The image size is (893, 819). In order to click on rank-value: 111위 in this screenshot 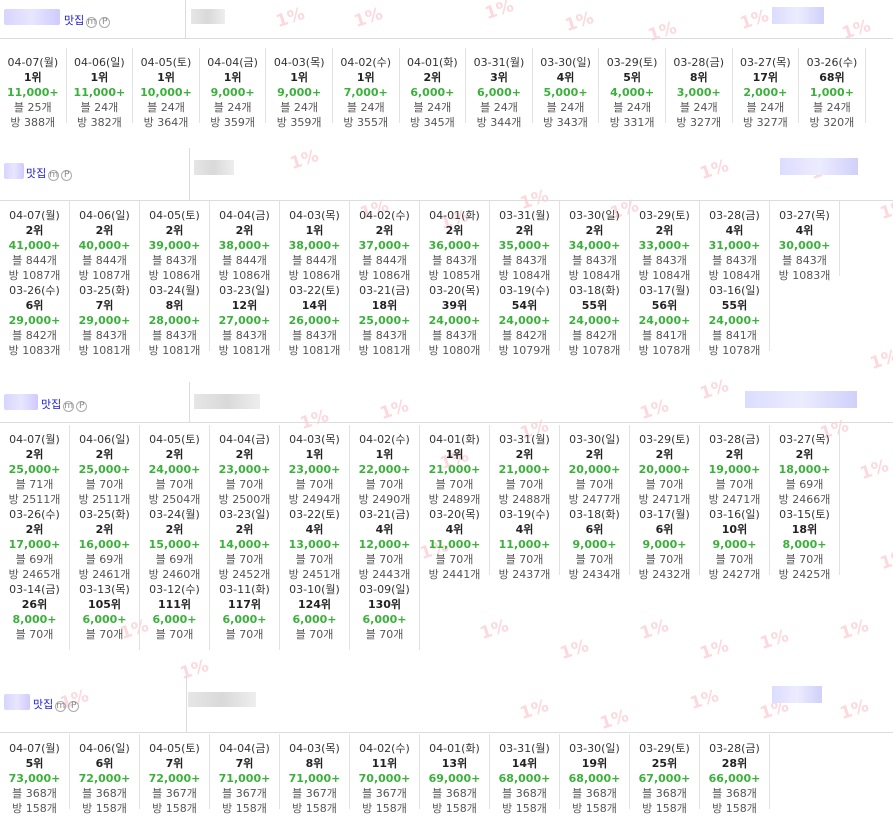, I will do `click(174, 604)`.